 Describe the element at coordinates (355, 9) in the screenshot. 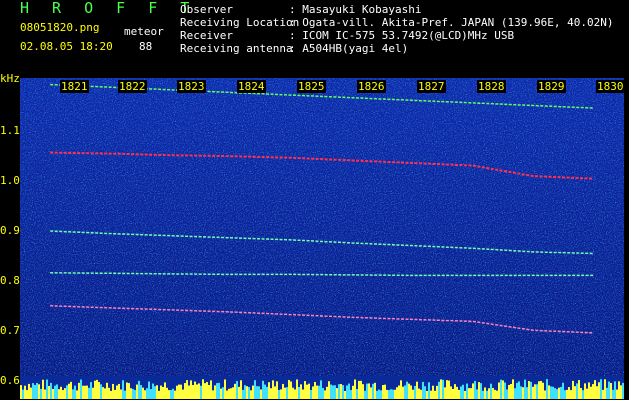

I see `observer-value: : Masayuki Kobayashi` at that location.